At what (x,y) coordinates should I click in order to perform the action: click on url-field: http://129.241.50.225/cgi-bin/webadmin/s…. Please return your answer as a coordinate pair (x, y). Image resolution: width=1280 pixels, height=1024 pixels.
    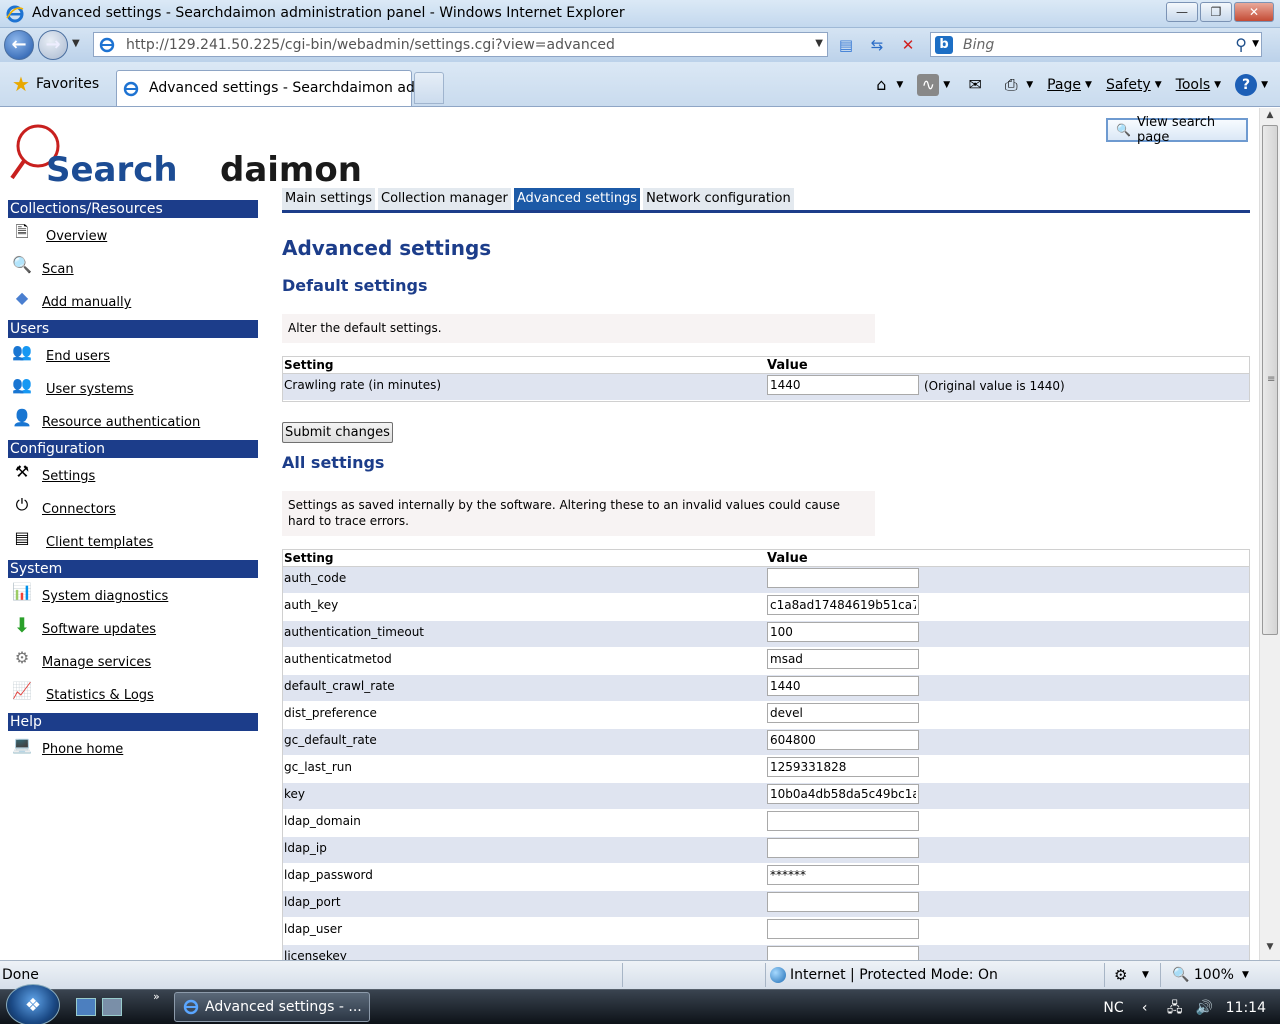
    Looking at the image, I should click on (460, 44).